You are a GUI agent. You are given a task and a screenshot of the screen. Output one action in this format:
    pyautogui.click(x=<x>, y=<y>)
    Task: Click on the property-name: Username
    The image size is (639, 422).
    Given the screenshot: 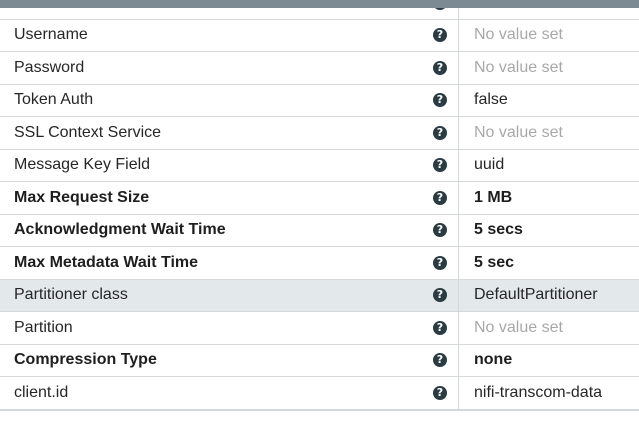 What is the action you would take?
    pyautogui.click(x=51, y=35)
    